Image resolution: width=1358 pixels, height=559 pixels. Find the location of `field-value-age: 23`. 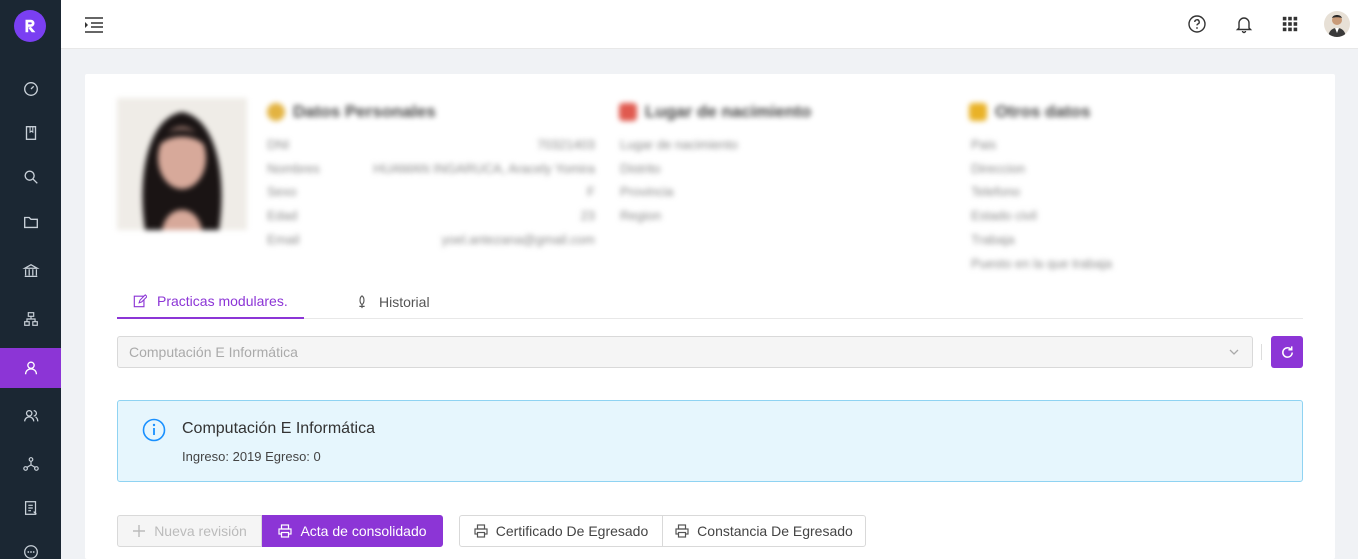

field-value-age: 23 is located at coordinates (587, 215).